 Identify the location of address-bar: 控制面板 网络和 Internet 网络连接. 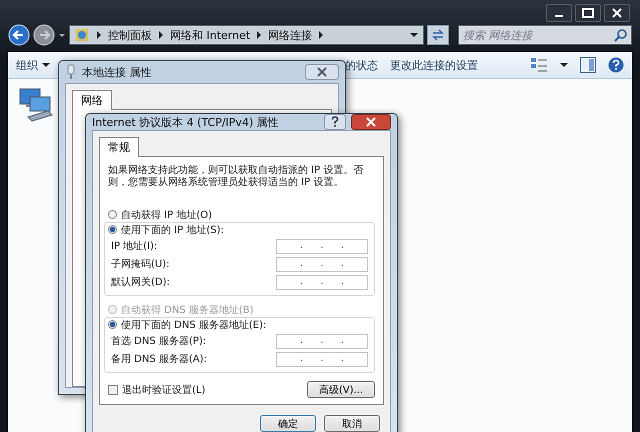
(246, 35).